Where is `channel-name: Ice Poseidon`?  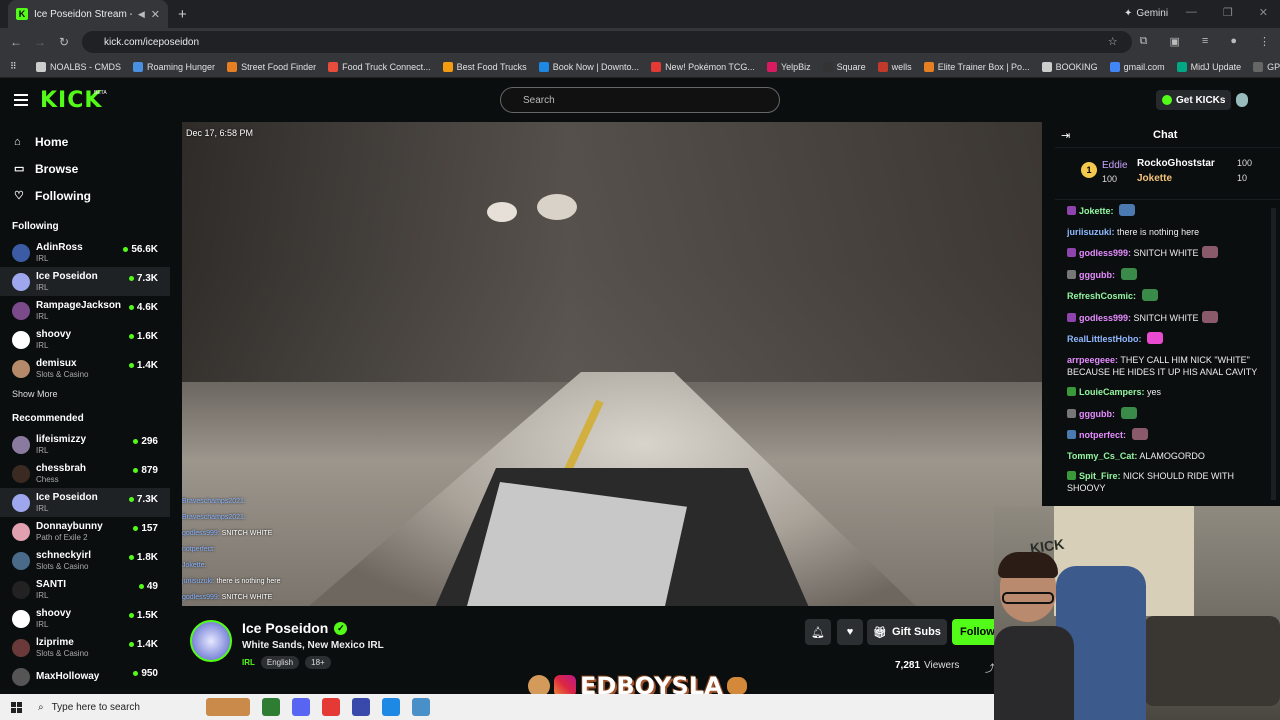 channel-name: Ice Poseidon is located at coordinates (285, 628).